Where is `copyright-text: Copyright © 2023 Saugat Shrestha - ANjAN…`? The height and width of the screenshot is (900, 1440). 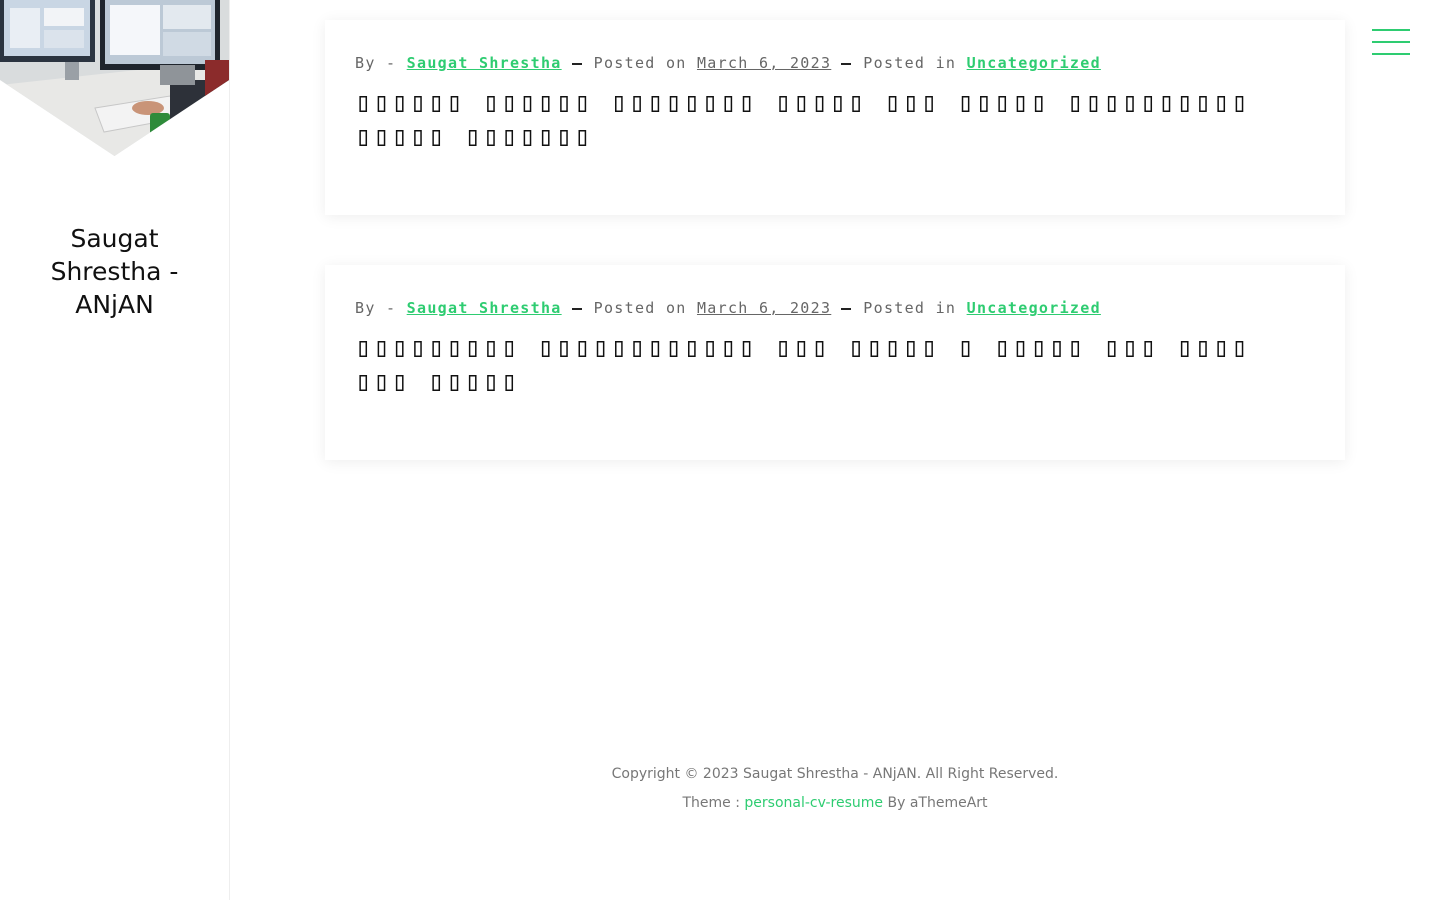
copyright-text: Copyright © 2023 Saugat Shrestha - ANjAN… is located at coordinates (835, 774).